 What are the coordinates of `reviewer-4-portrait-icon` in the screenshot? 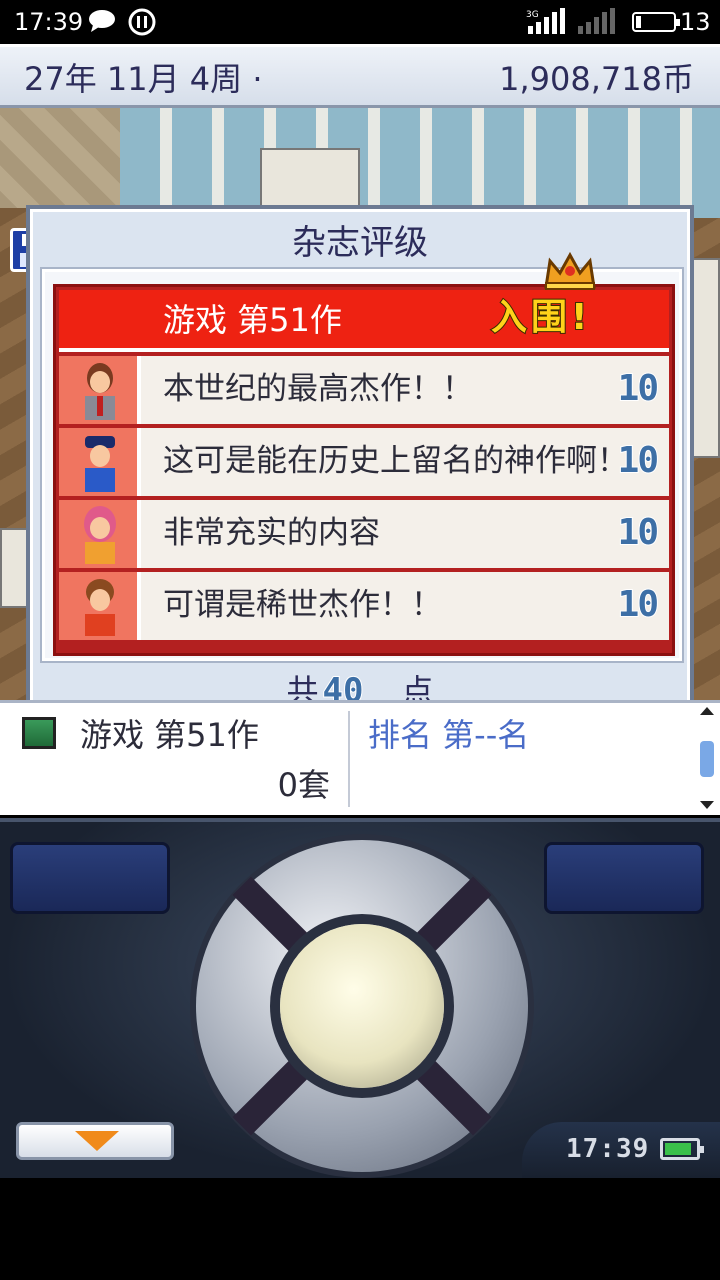 It's located at (100, 607).